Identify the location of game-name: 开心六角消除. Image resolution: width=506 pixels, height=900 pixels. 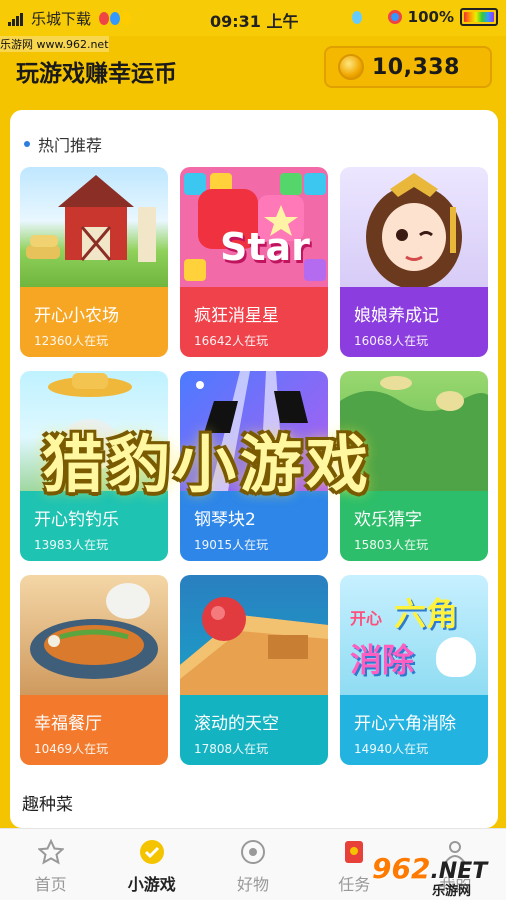
(405, 724).